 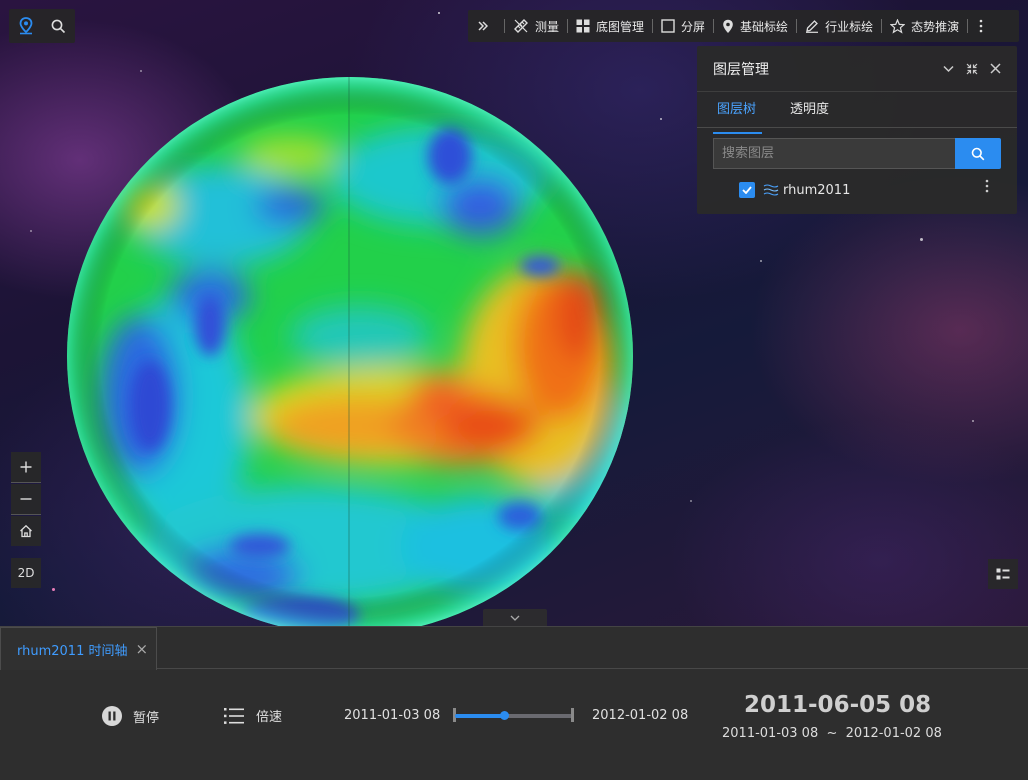 What do you see at coordinates (72, 651) in the screenshot?
I see `timeline-tab-label: rhum2011 时间轴` at bounding box center [72, 651].